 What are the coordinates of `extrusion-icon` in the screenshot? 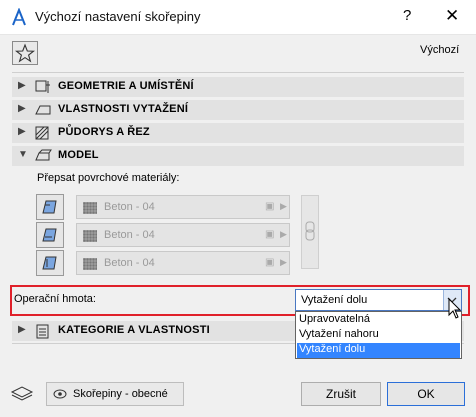 It's located at (43, 110).